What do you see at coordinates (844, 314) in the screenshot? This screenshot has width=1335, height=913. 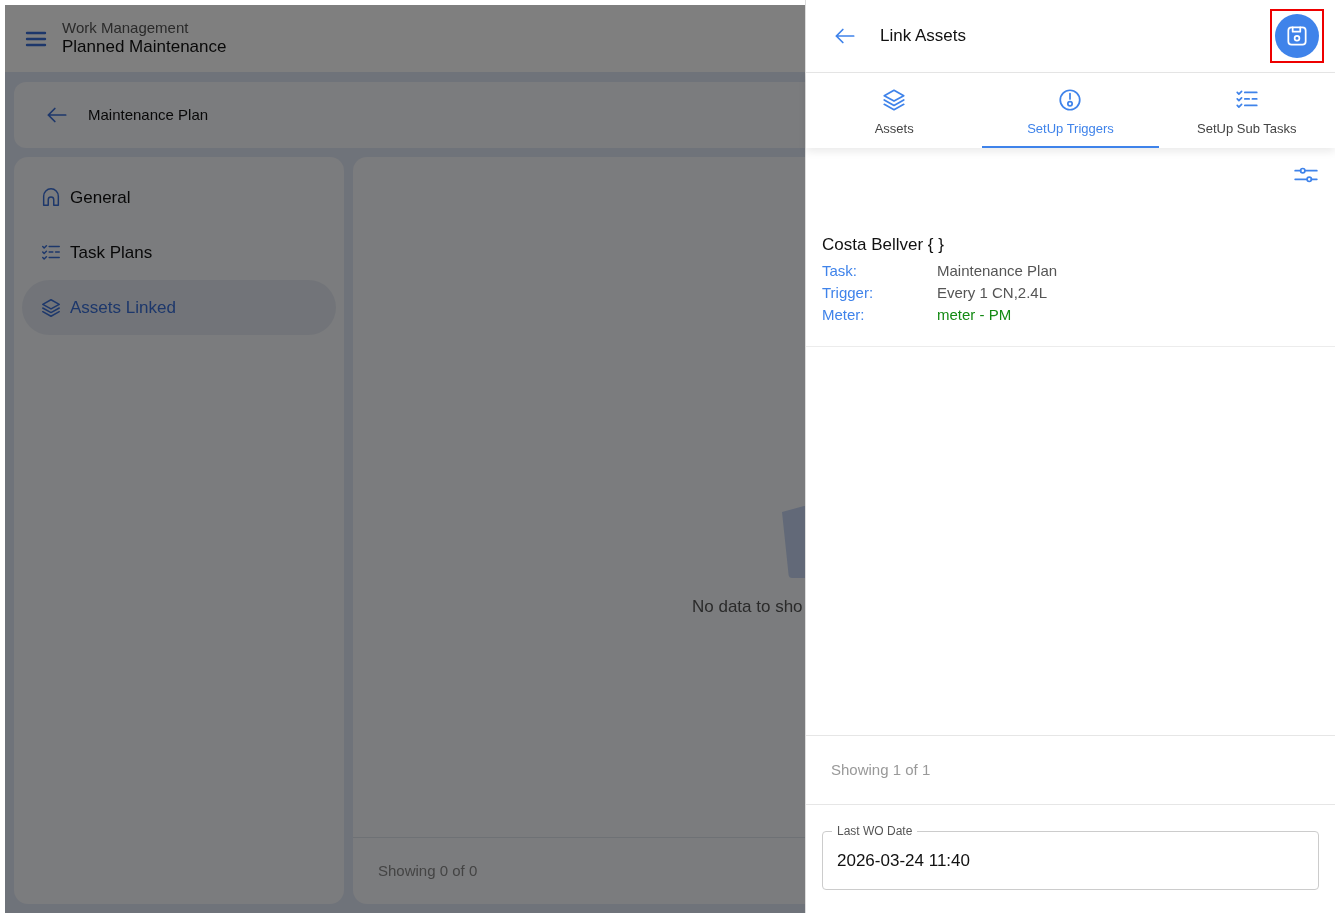 I see `field-label: Meter:` at bounding box center [844, 314].